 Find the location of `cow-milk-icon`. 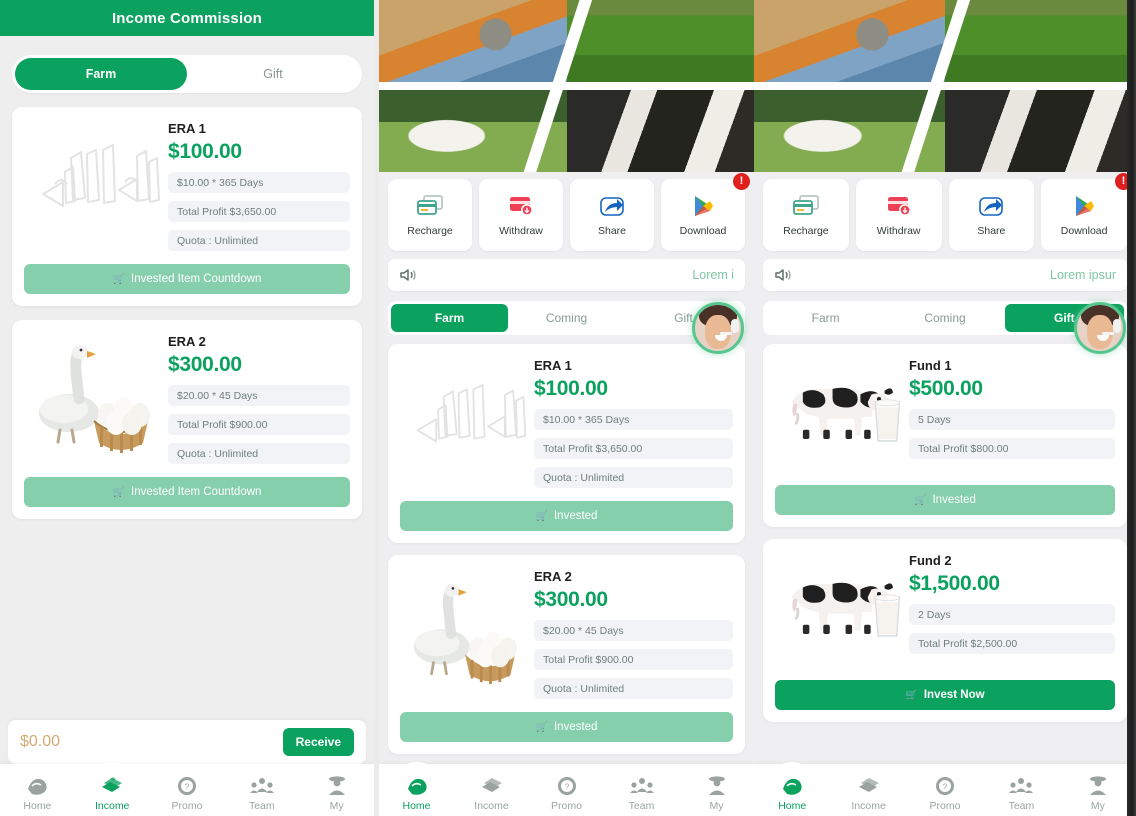

cow-milk-icon is located at coordinates (840, 413).